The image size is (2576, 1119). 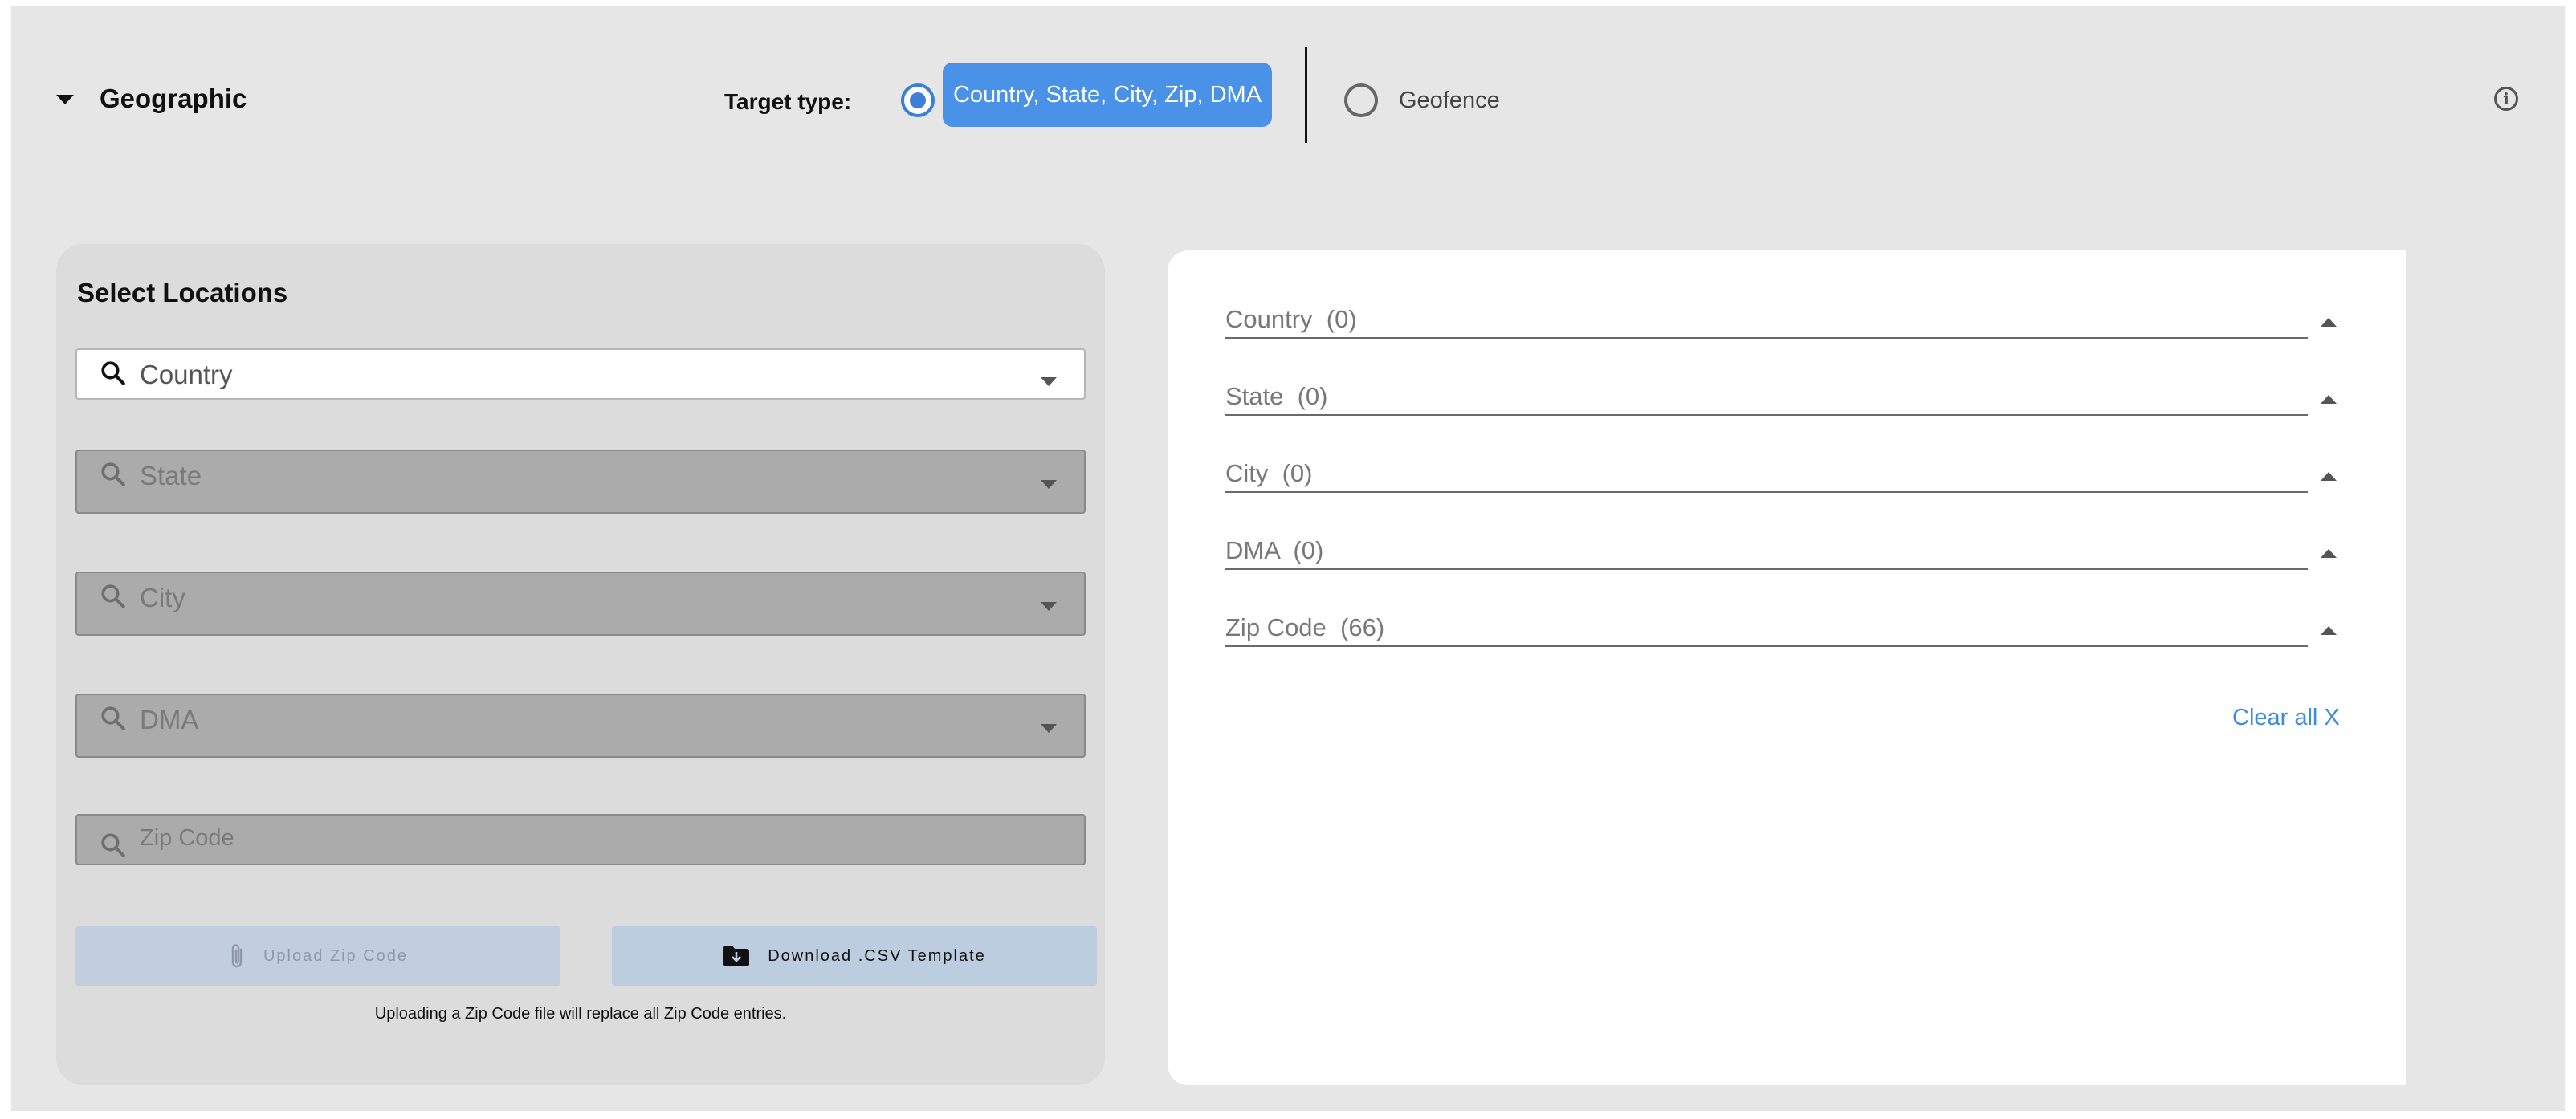 What do you see at coordinates (580, 840) in the screenshot?
I see `zip-code-input: Zip Code` at bounding box center [580, 840].